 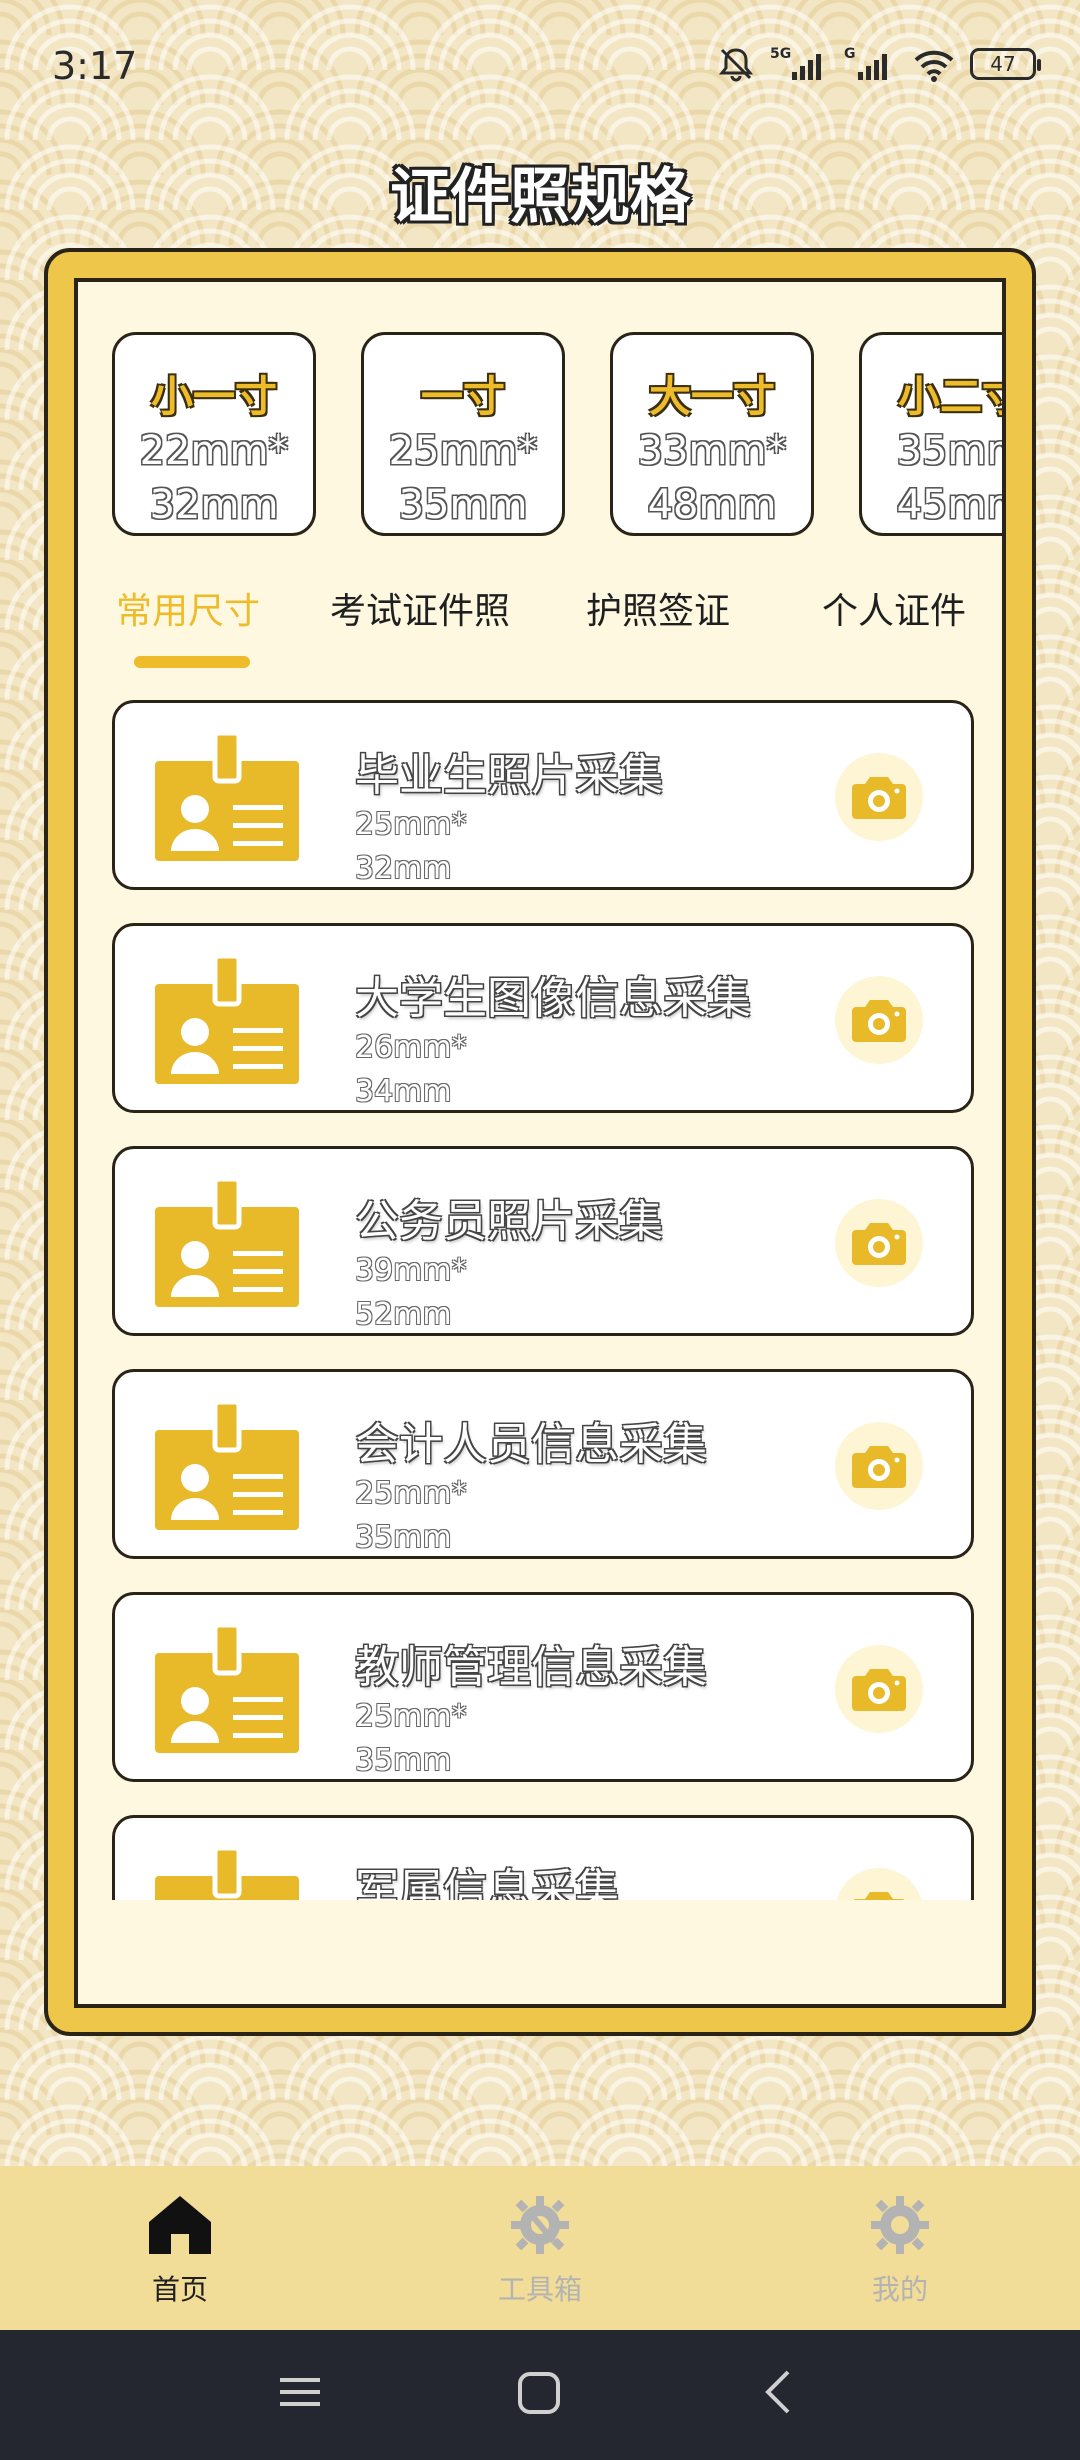 I want to click on bottom-nav: 首页 工具箱 我的, so click(x=540, y=2248).